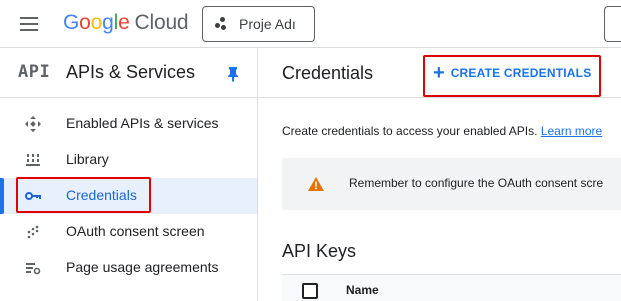 The height and width of the screenshot is (301, 621). I want to click on project-name: Proje Adı, so click(267, 24).